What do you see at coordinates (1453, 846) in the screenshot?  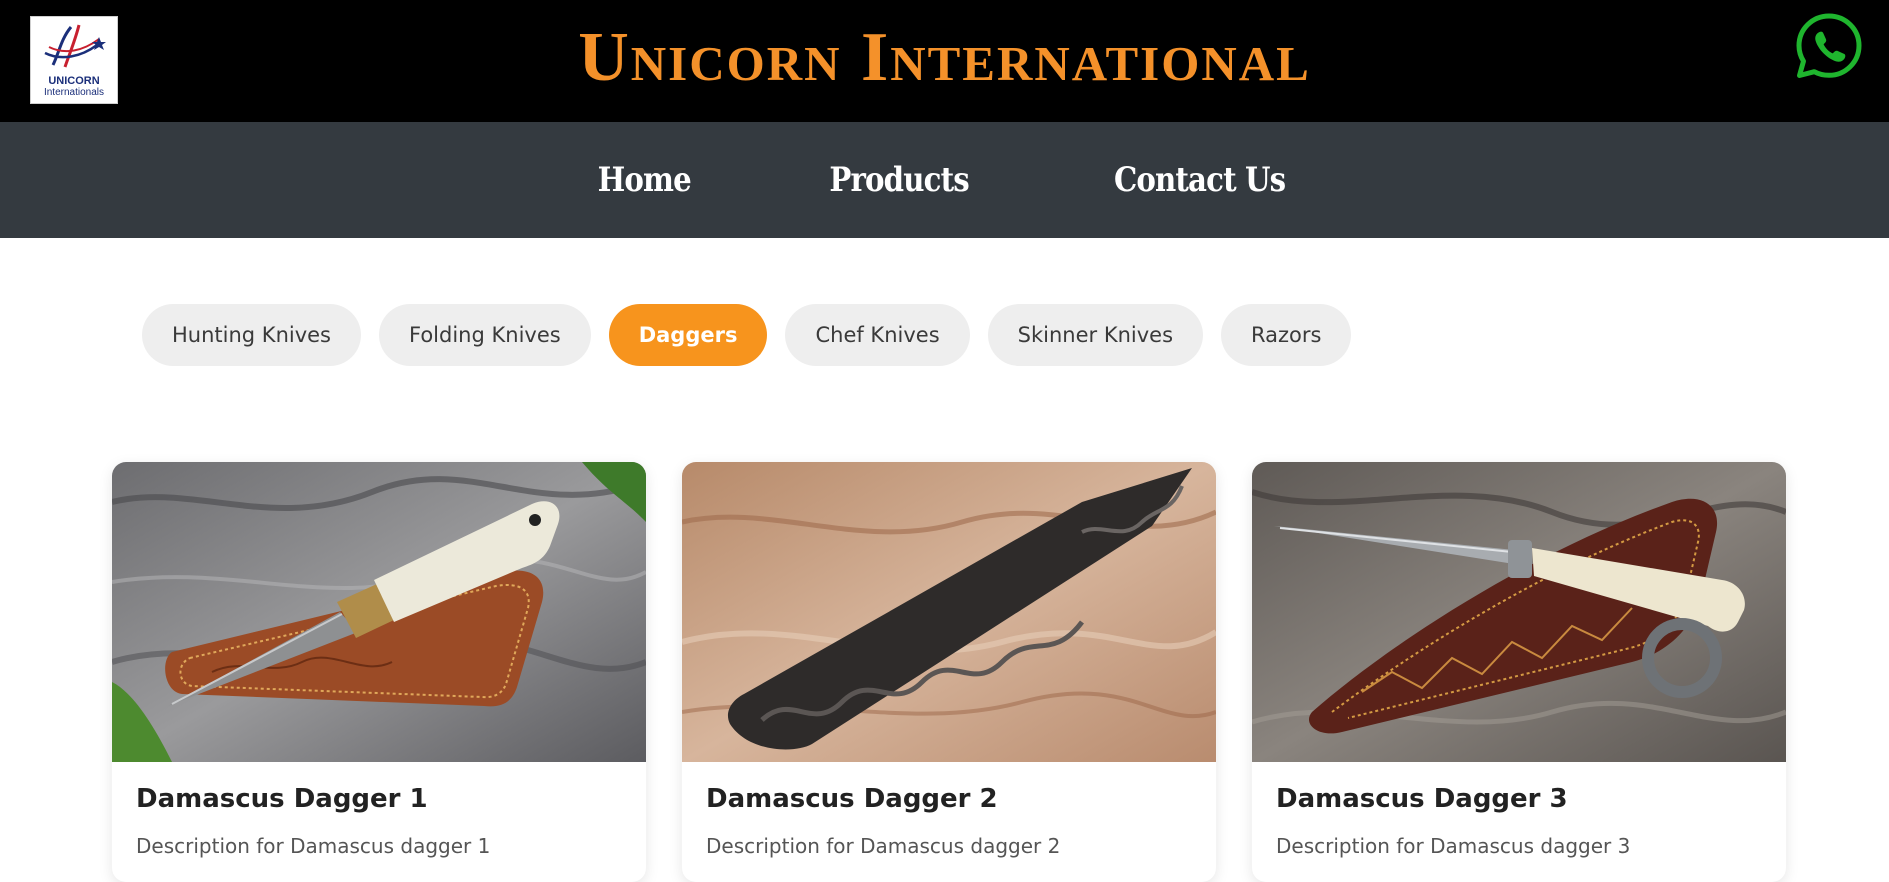 I see `product-description: Description for Damascus dagger 3` at bounding box center [1453, 846].